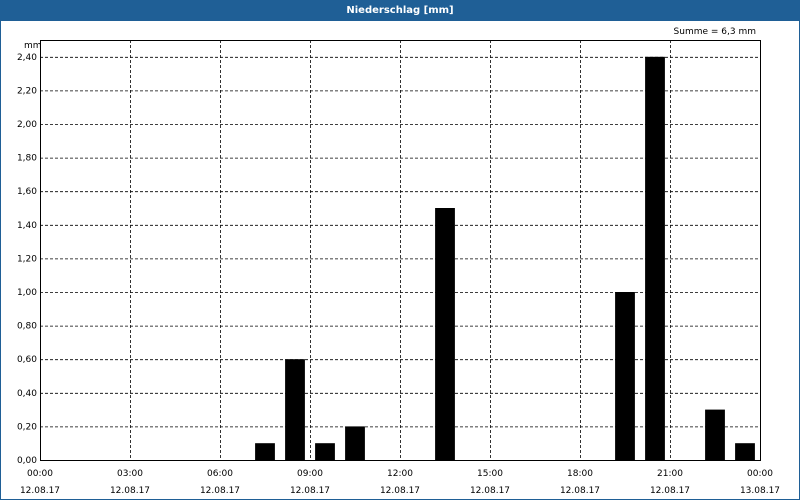 This screenshot has height=500, width=800. What do you see at coordinates (27, 192) in the screenshot?
I see `y-tick-label: 1,60` at bounding box center [27, 192].